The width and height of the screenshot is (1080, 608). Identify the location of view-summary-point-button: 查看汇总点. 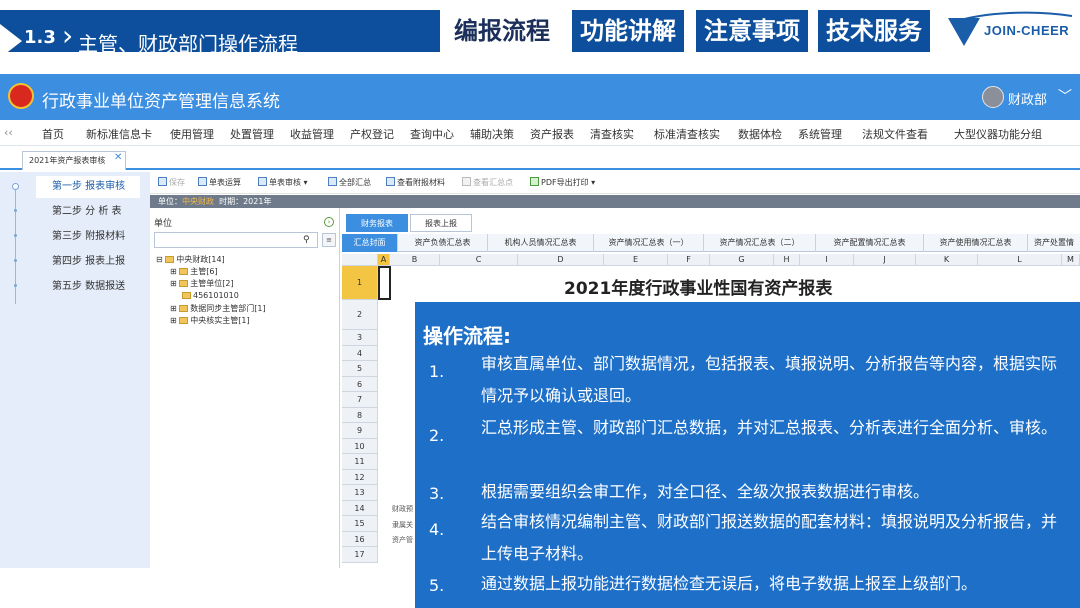
(487, 182).